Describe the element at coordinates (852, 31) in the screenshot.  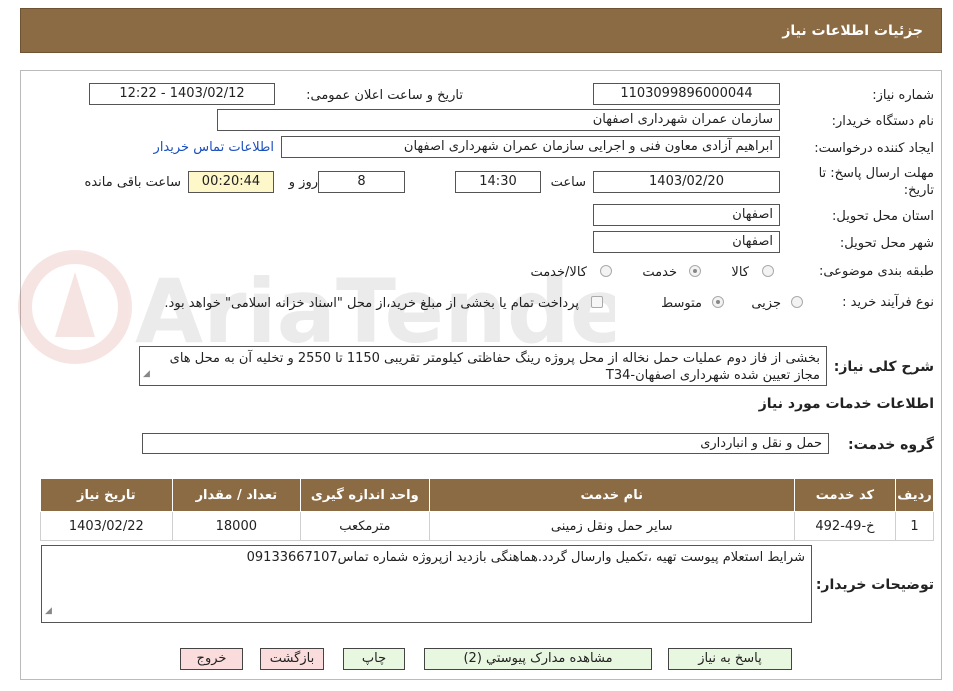
I see `page-title: جزئیات اطلاعات نیاز` at that location.